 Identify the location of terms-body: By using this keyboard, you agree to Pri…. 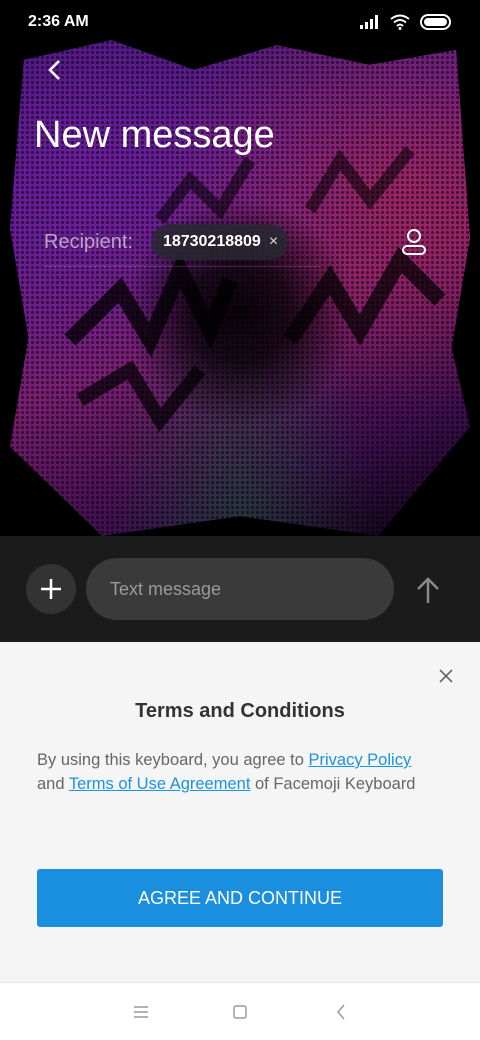
(237, 772).